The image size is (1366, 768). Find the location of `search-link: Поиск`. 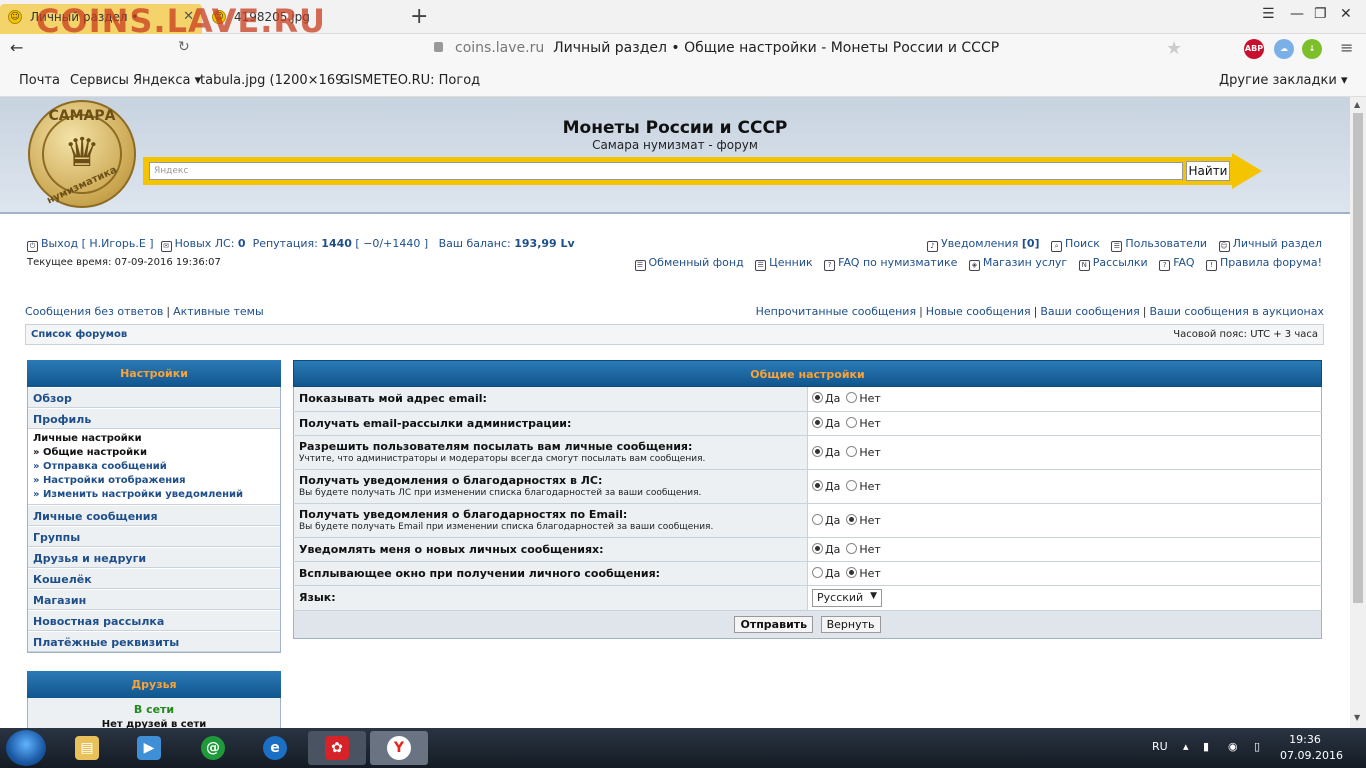

search-link: Поиск is located at coordinates (1082, 243).